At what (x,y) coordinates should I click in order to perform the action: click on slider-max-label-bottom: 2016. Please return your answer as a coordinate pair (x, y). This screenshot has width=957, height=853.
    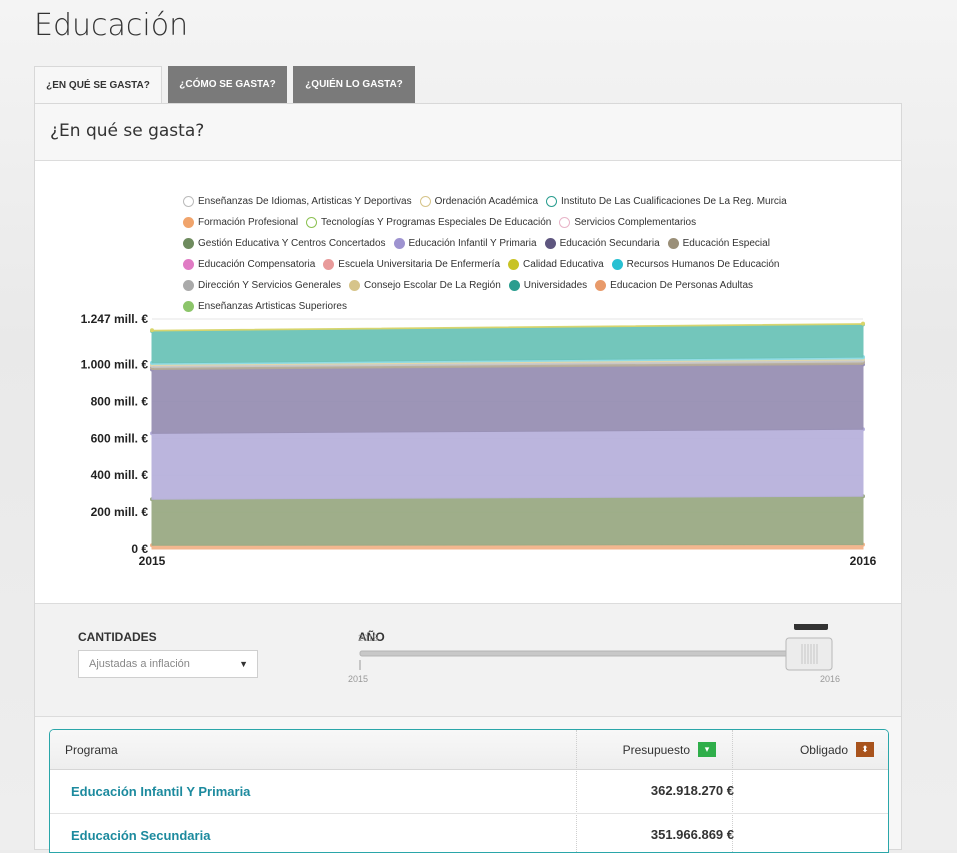
    Looking at the image, I should click on (830, 679).